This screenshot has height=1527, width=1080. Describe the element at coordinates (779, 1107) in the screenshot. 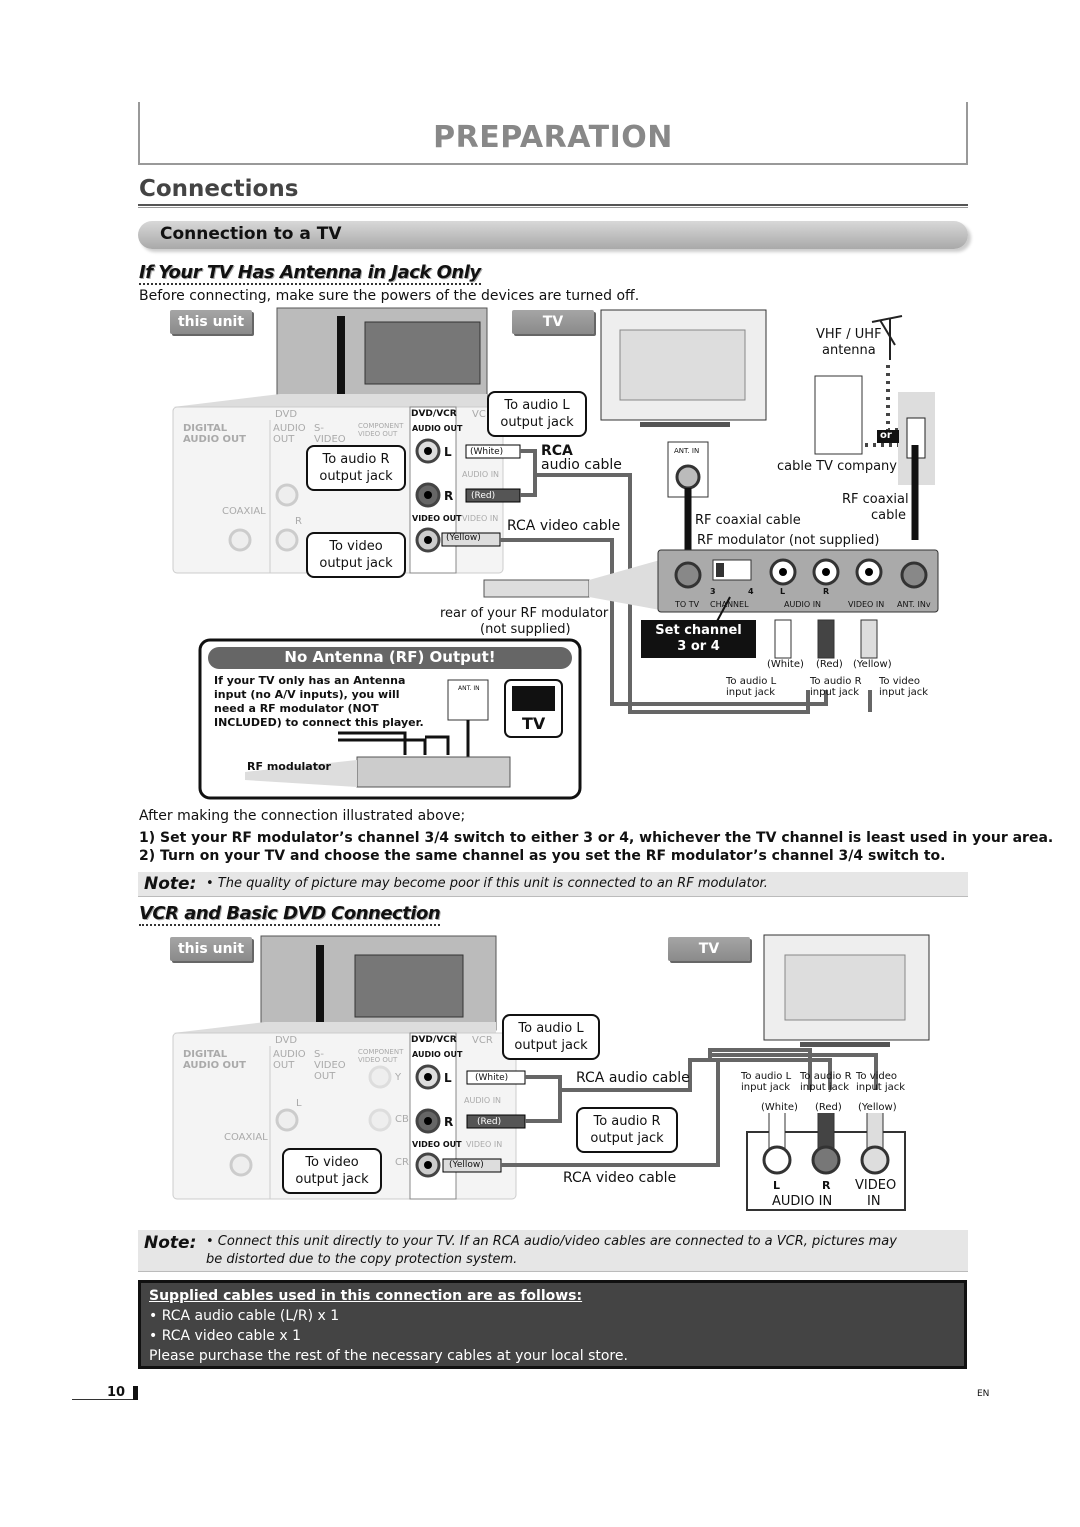

I see `tv-white: (White)` at that location.